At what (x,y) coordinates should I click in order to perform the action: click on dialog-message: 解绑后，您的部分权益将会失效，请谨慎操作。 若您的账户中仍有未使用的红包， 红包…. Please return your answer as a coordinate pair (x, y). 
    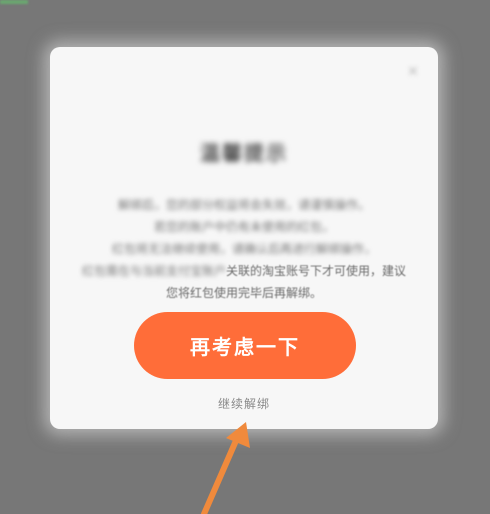
    Looking at the image, I should click on (244, 249).